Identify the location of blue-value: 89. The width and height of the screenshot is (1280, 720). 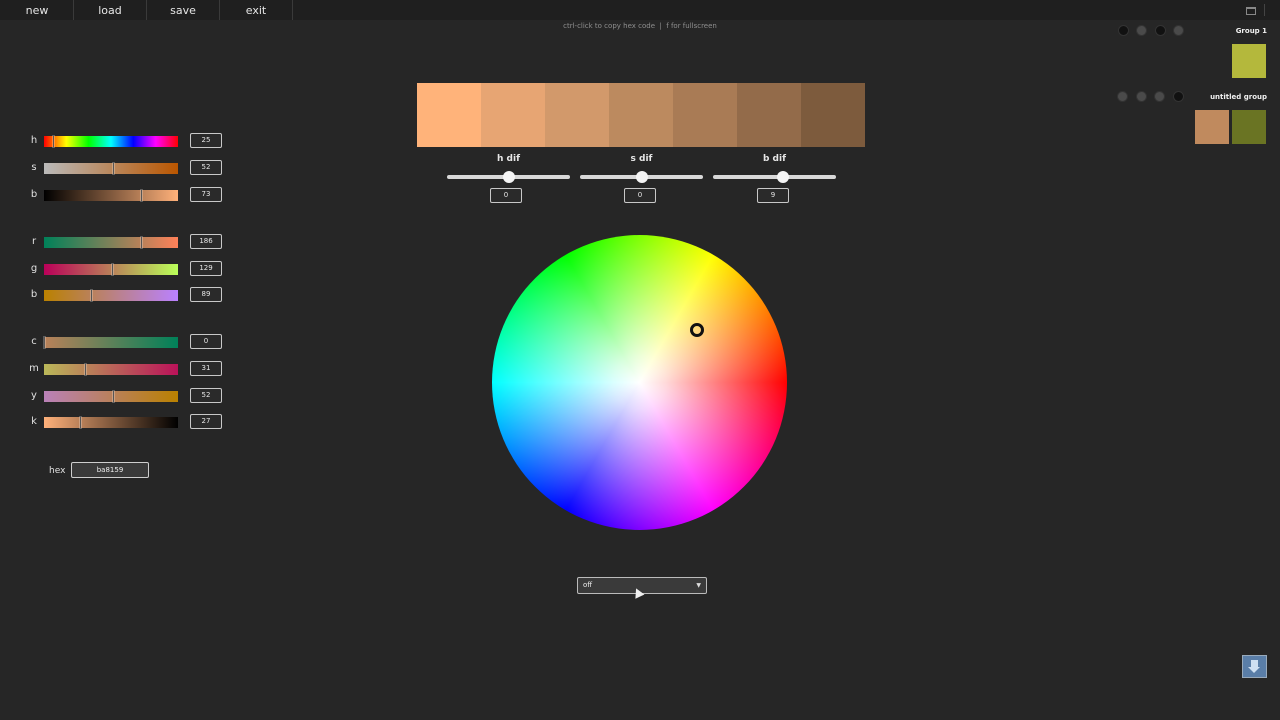
(206, 294).